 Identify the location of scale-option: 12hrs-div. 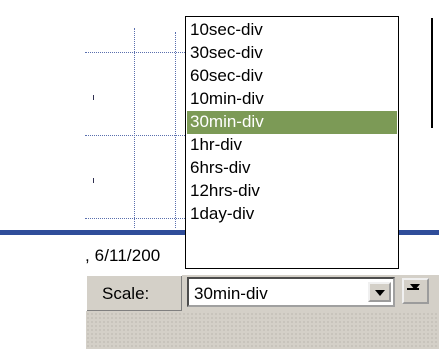
(292, 191).